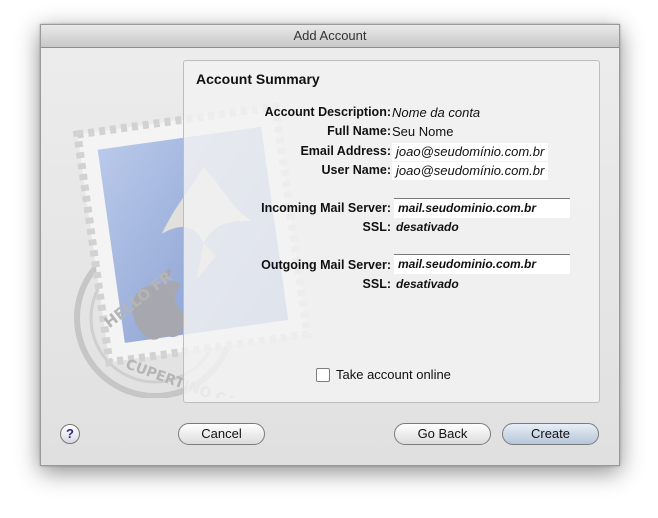 Image resolution: width=658 pixels, height=518 pixels. Describe the element at coordinates (323, 374) in the screenshot. I see `take-account-online-checkbox` at that location.